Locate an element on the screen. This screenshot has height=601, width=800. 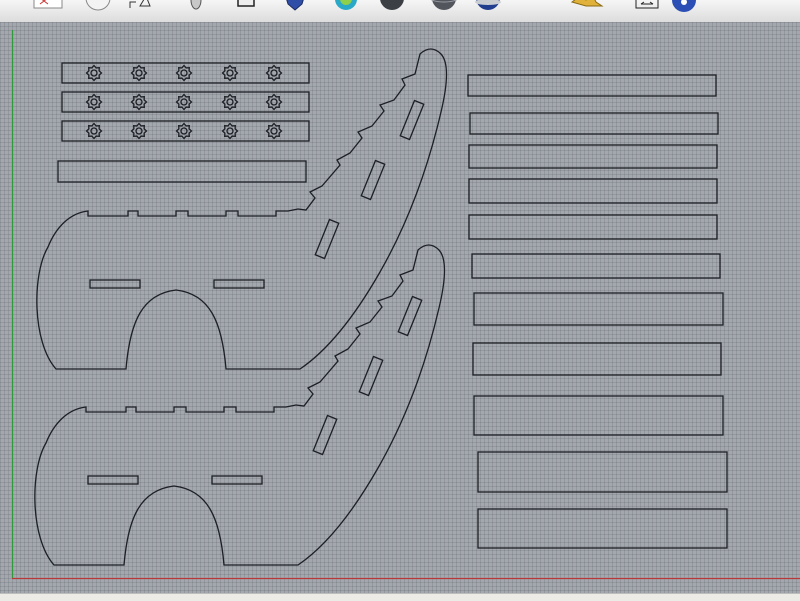
rectangle-icon is located at coordinates (247, 6).